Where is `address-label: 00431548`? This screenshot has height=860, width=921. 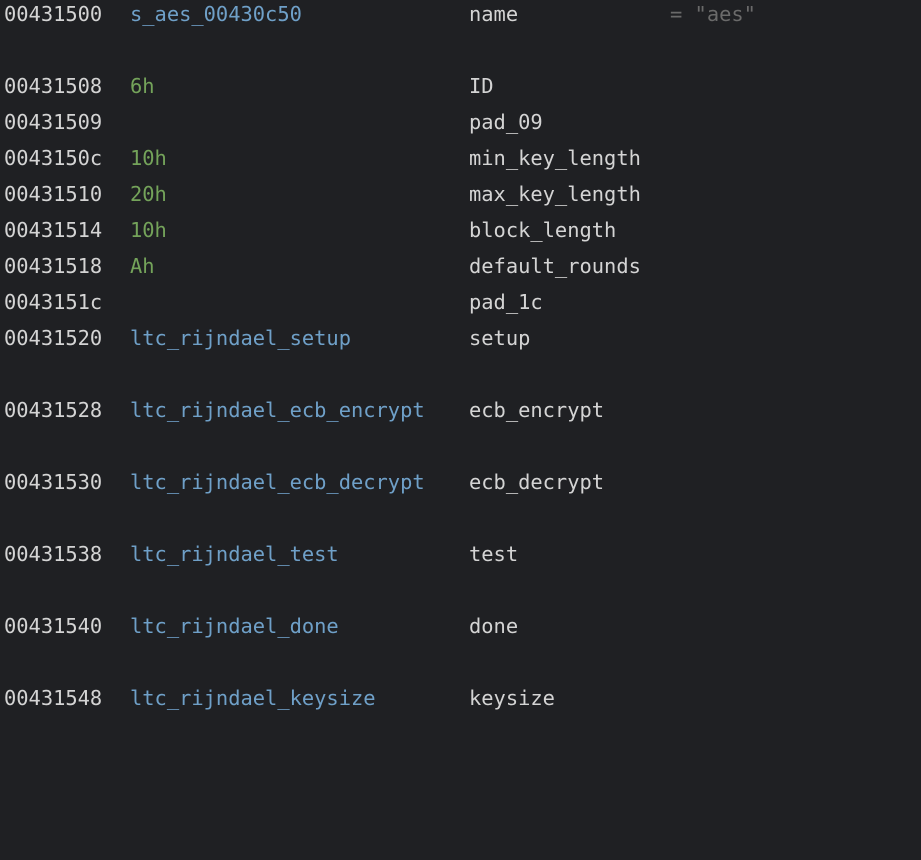 address-label: 00431548 is located at coordinates (53, 698).